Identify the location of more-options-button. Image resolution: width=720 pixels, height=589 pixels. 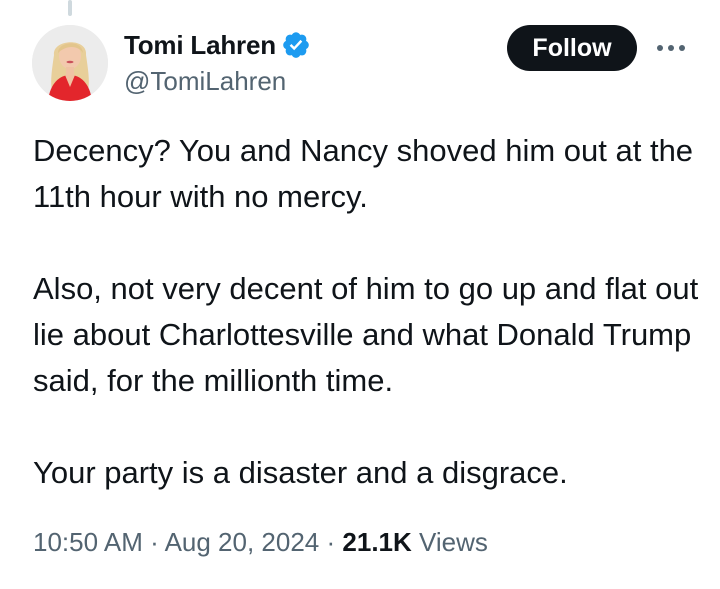
(671, 48).